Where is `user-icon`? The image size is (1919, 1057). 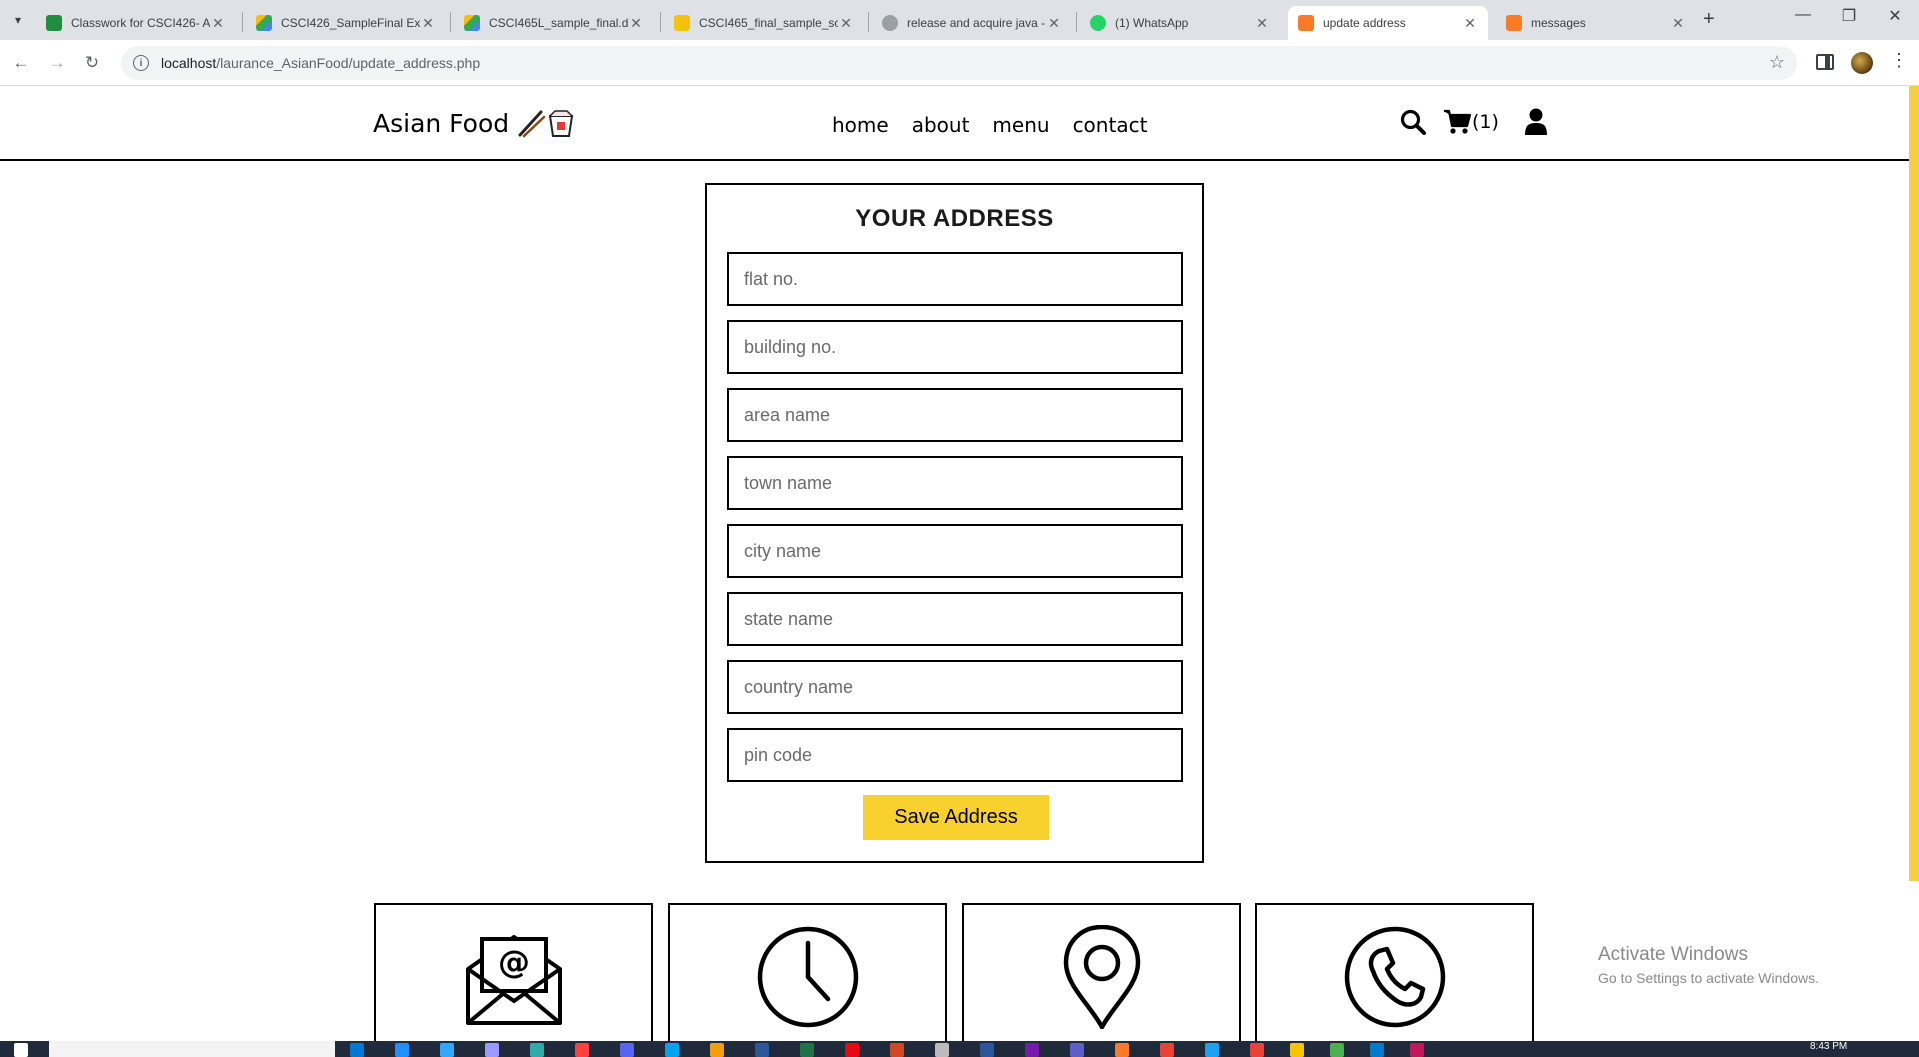 user-icon is located at coordinates (1535, 121).